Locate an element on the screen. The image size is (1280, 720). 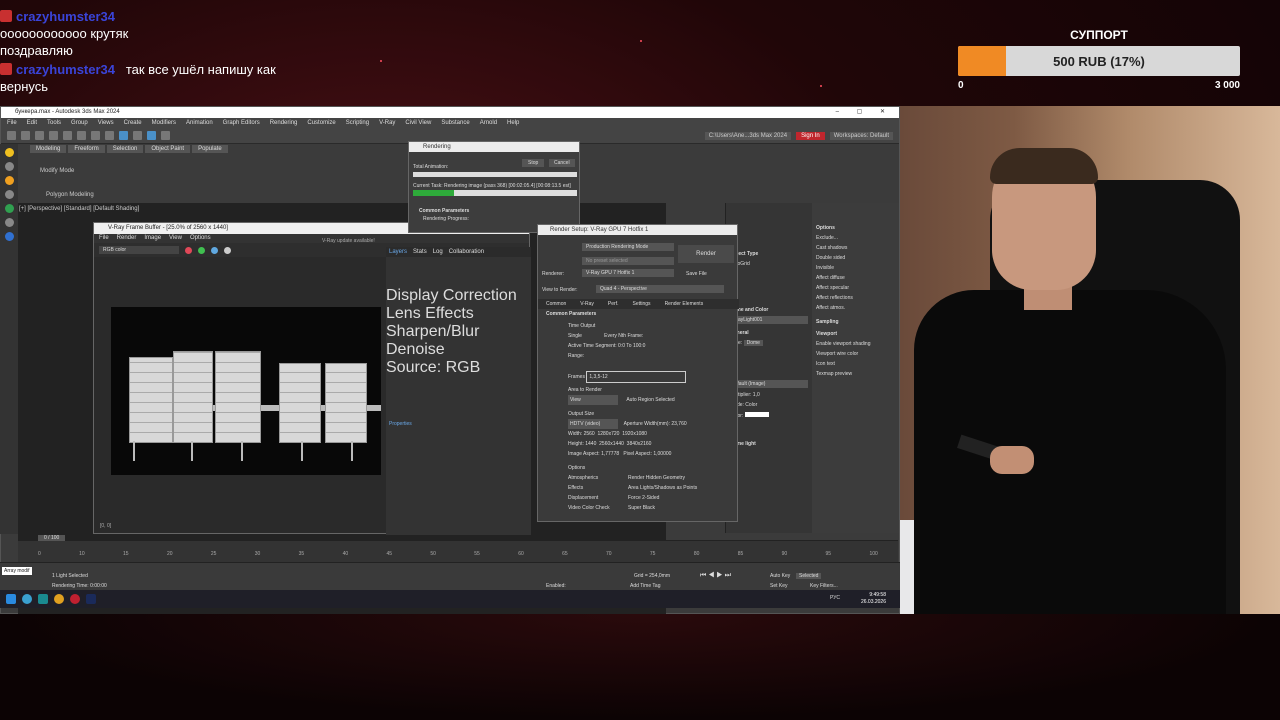
windows-start-icon is located at coordinates (11, 599).